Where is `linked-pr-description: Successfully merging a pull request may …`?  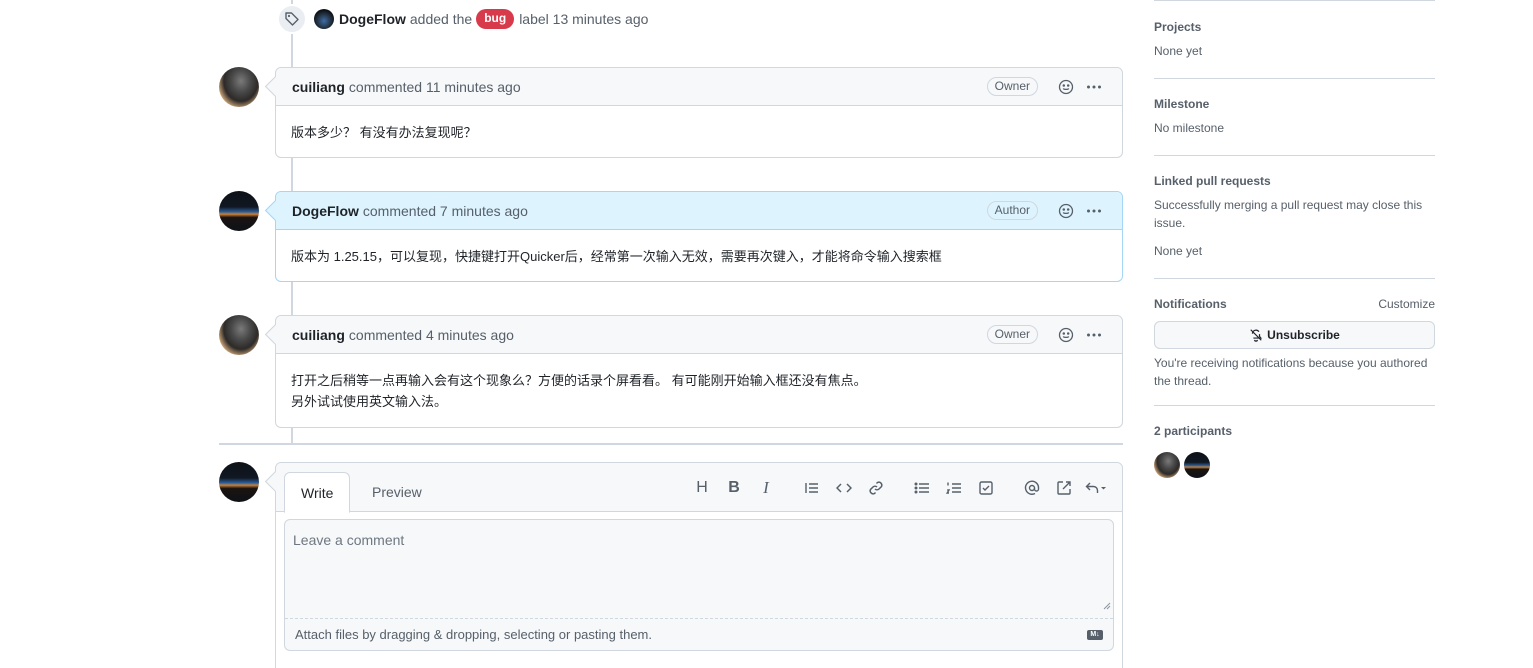 linked-pr-description: Successfully merging a pull request may … is located at coordinates (1288, 214).